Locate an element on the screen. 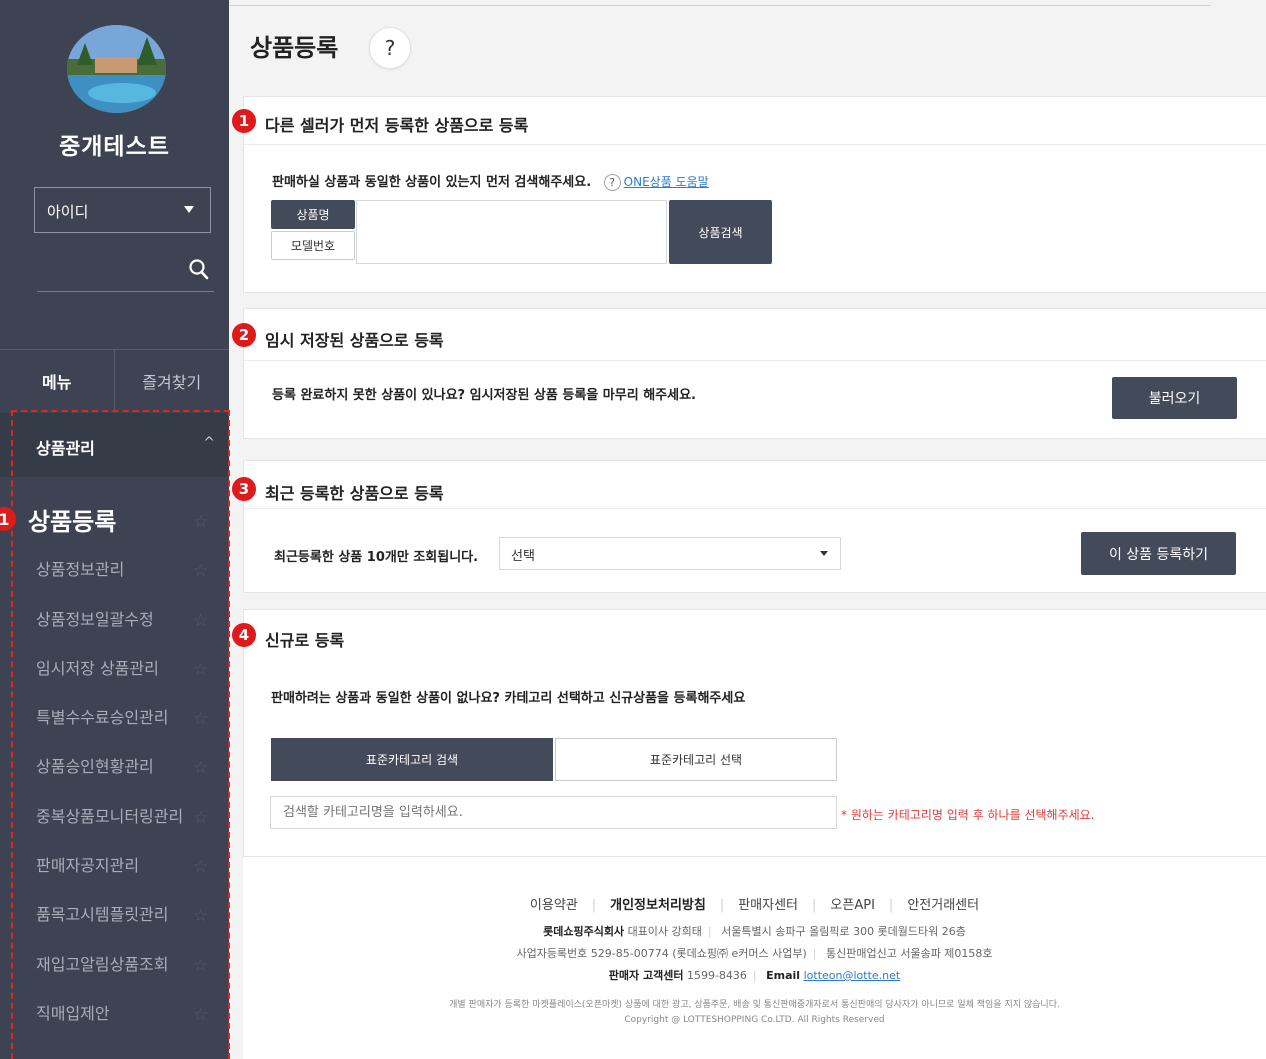  page-title: 상품등록 is located at coordinates (294, 48).